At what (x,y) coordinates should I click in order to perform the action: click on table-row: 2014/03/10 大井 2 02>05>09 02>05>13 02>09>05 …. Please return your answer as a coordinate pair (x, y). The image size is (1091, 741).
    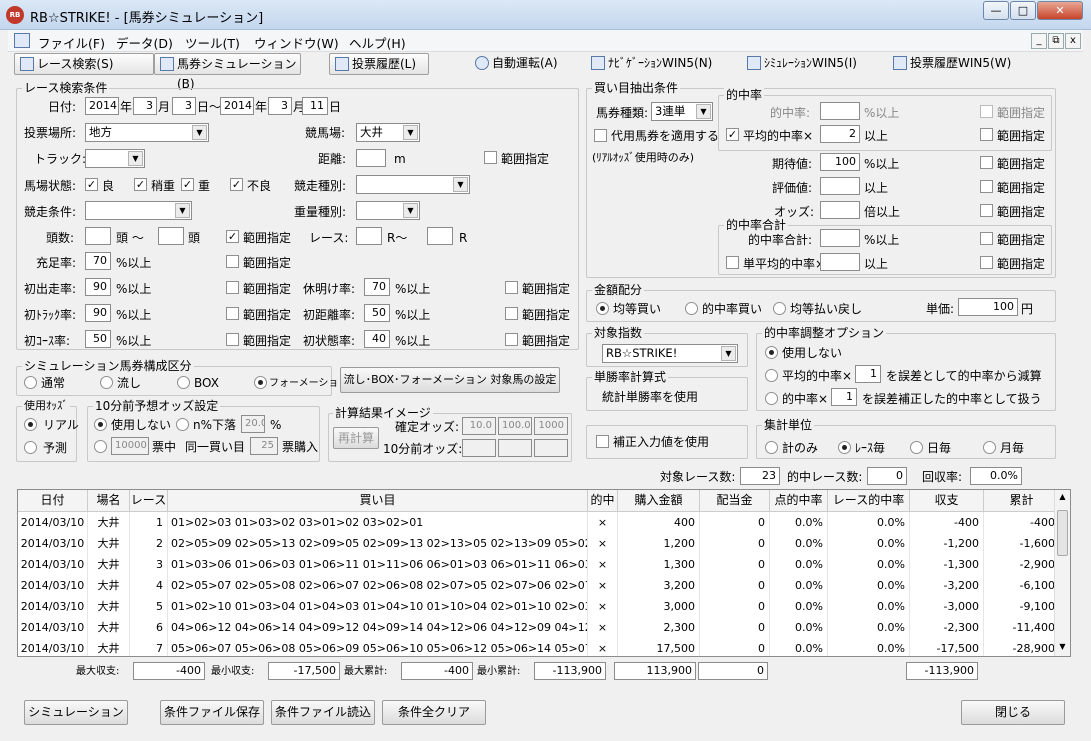
    Looking at the image, I should click on (539, 543).